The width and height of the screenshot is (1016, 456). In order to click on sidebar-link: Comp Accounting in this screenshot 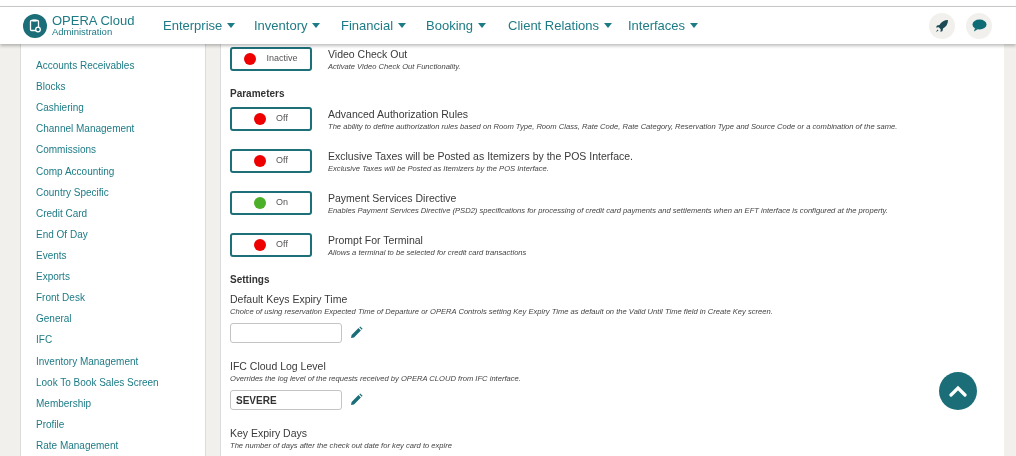, I will do `click(120, 171)`.